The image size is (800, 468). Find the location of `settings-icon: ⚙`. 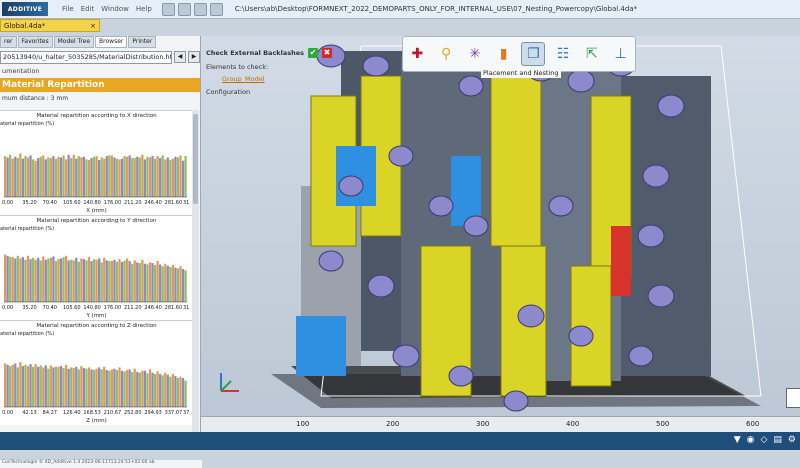

settings-icon: ⚙ is located at coordinates (792, 440).